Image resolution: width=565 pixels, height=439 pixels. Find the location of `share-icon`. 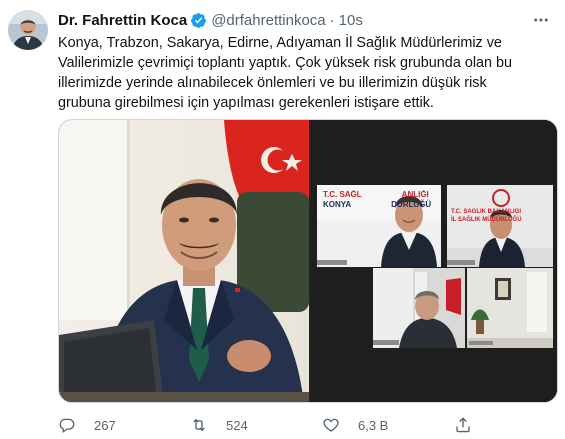

share-icon is located at coordinates (463, 425).